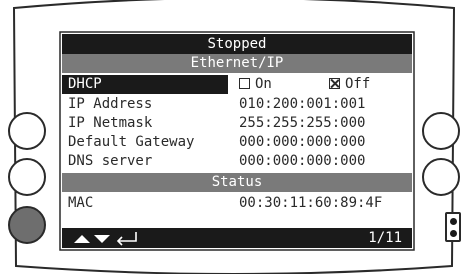 This screenshot has width=468, height=274. What do you see at coordinates (110, 104) in the screenshot?
I see `ip-address-label: IP Address` at bounding box center [110, 104].